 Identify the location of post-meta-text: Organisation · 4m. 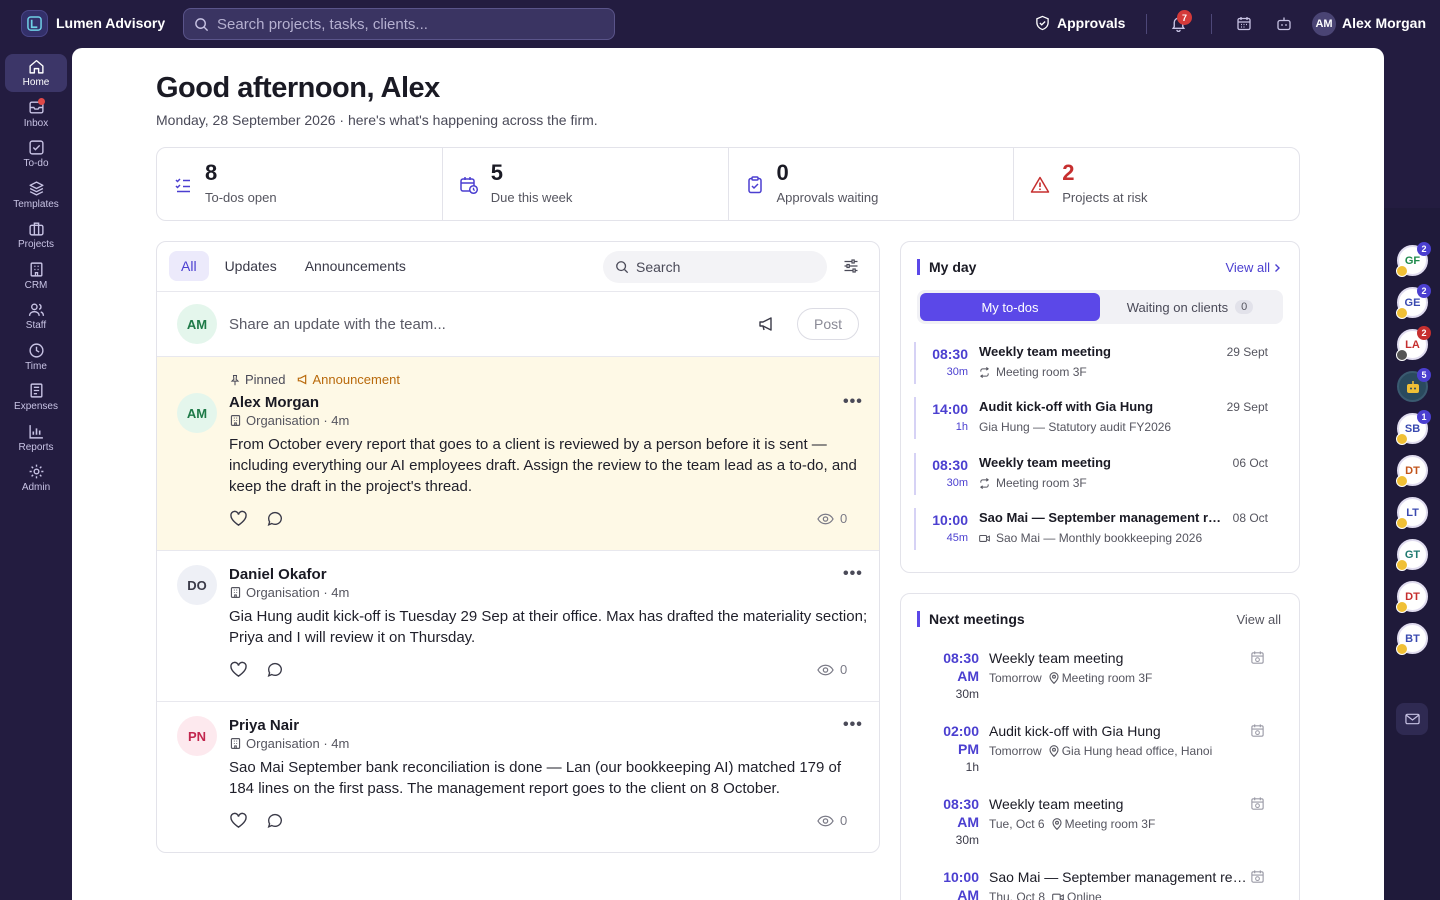
(298, 592).